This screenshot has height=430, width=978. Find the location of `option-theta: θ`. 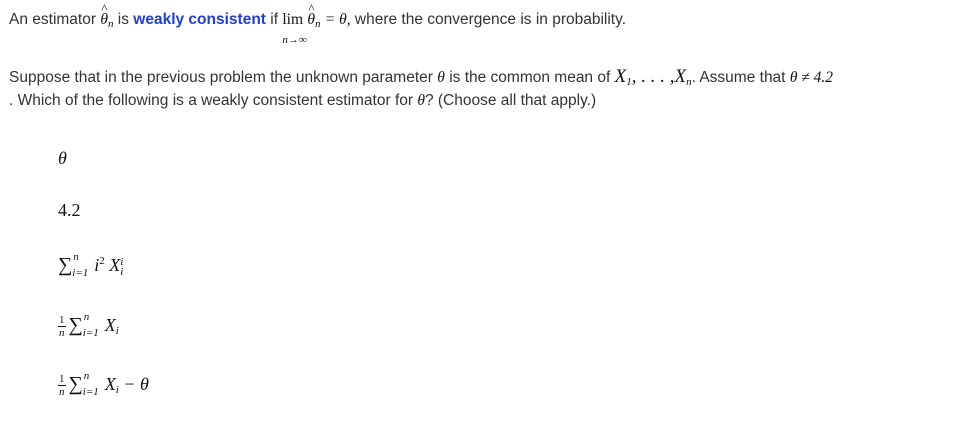

option-theta: θ is located at coordinates (62, 158).